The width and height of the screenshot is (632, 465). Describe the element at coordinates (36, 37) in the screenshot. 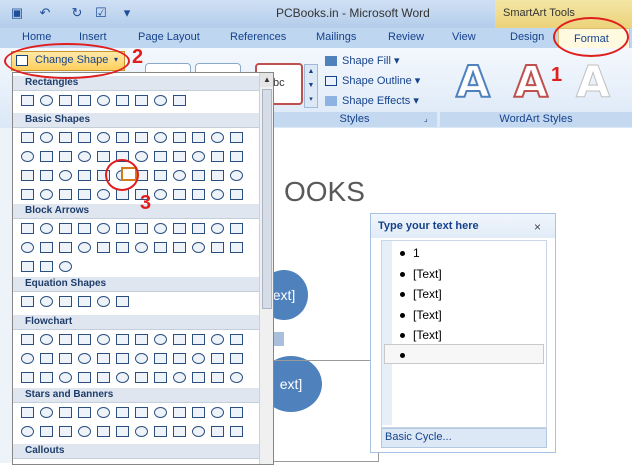

I see `tab-home: Home` at that location.